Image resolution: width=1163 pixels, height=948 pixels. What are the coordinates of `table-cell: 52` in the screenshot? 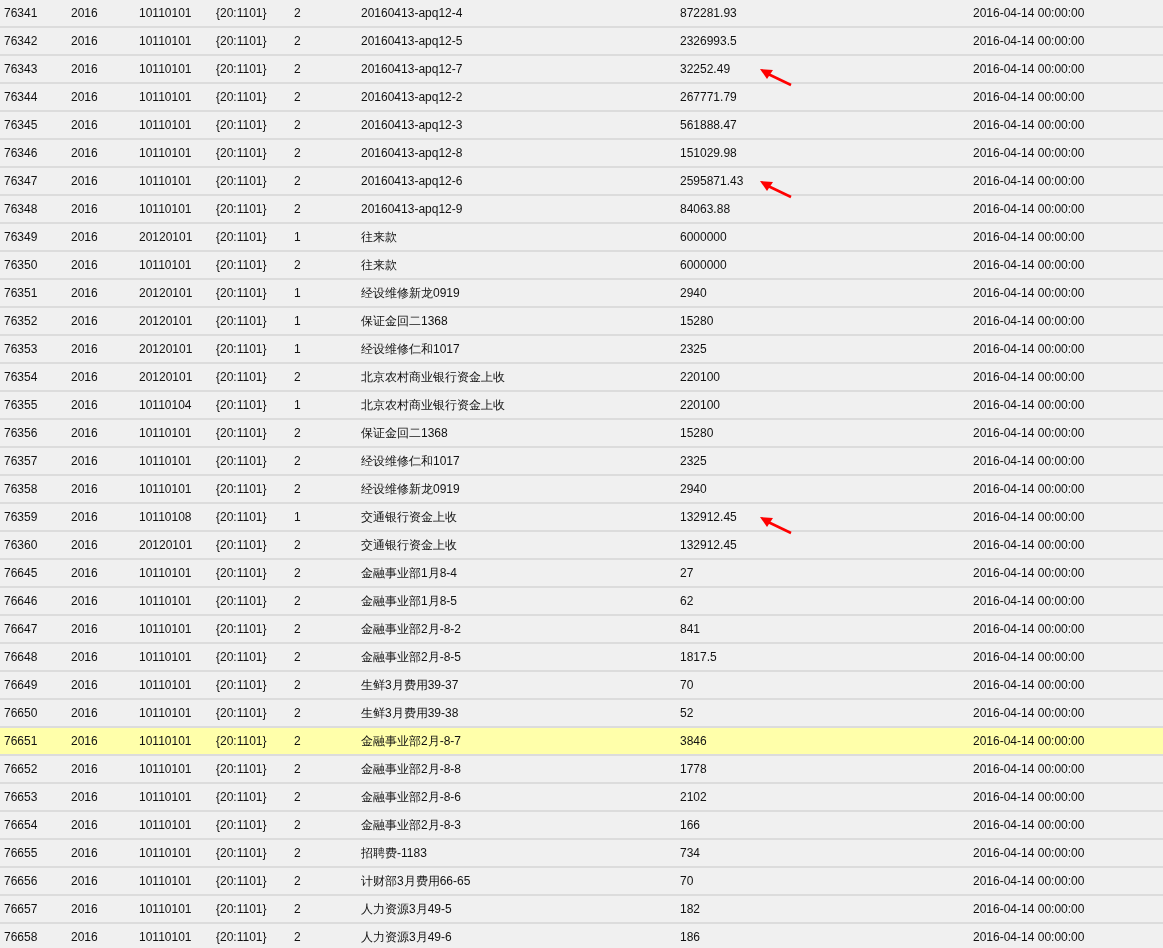 It's located at (687, 713).